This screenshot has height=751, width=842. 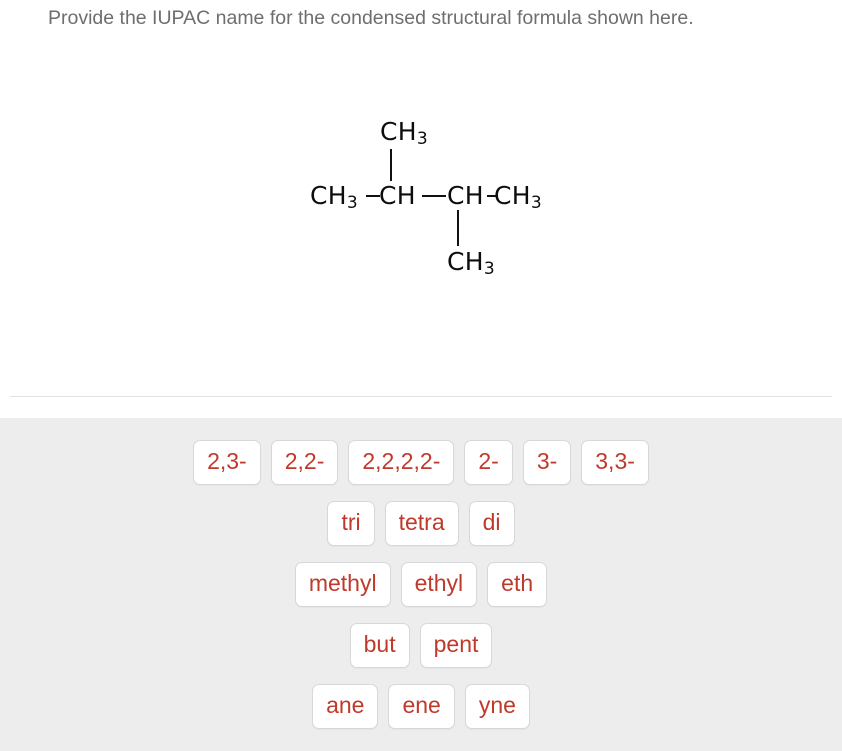 I want to click on answer-tile-row: but pent, so click(x=421, y=645).